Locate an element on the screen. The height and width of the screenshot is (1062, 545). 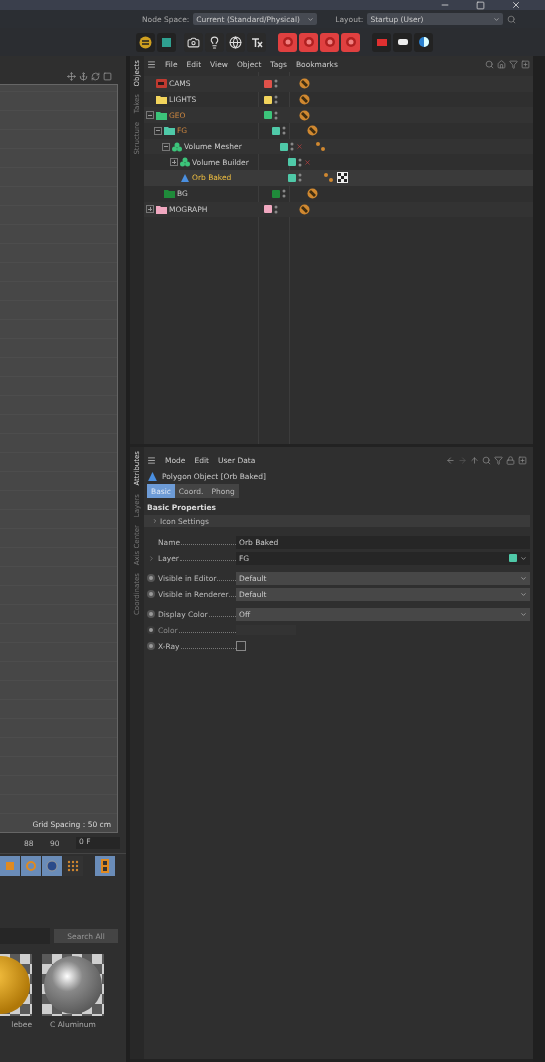
material-preview is located at coordinates (73, 985).